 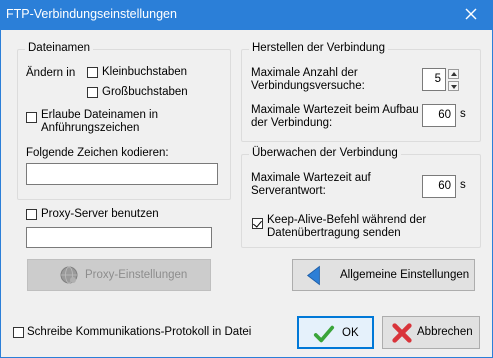 I want to click on window-title: FTP-Verbindungseinstellungen, so click(x=91, y=14).